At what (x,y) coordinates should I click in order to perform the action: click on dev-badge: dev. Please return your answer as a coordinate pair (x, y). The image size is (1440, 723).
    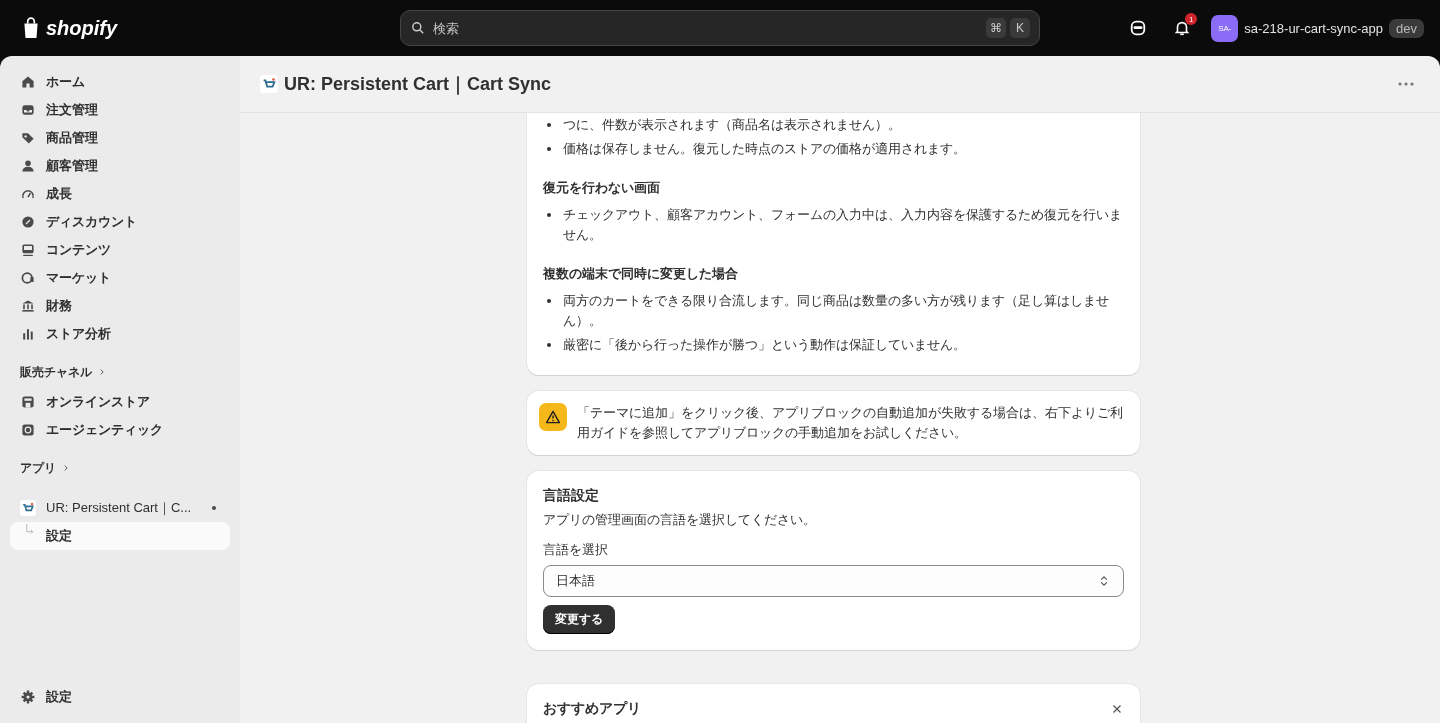
    Looking at the image, I should click on (1406, 28).